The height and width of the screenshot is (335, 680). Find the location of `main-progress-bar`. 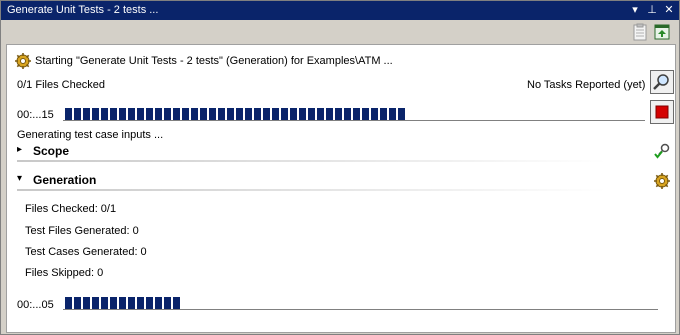

main-progress-bar is located at coordinates (354, 114).